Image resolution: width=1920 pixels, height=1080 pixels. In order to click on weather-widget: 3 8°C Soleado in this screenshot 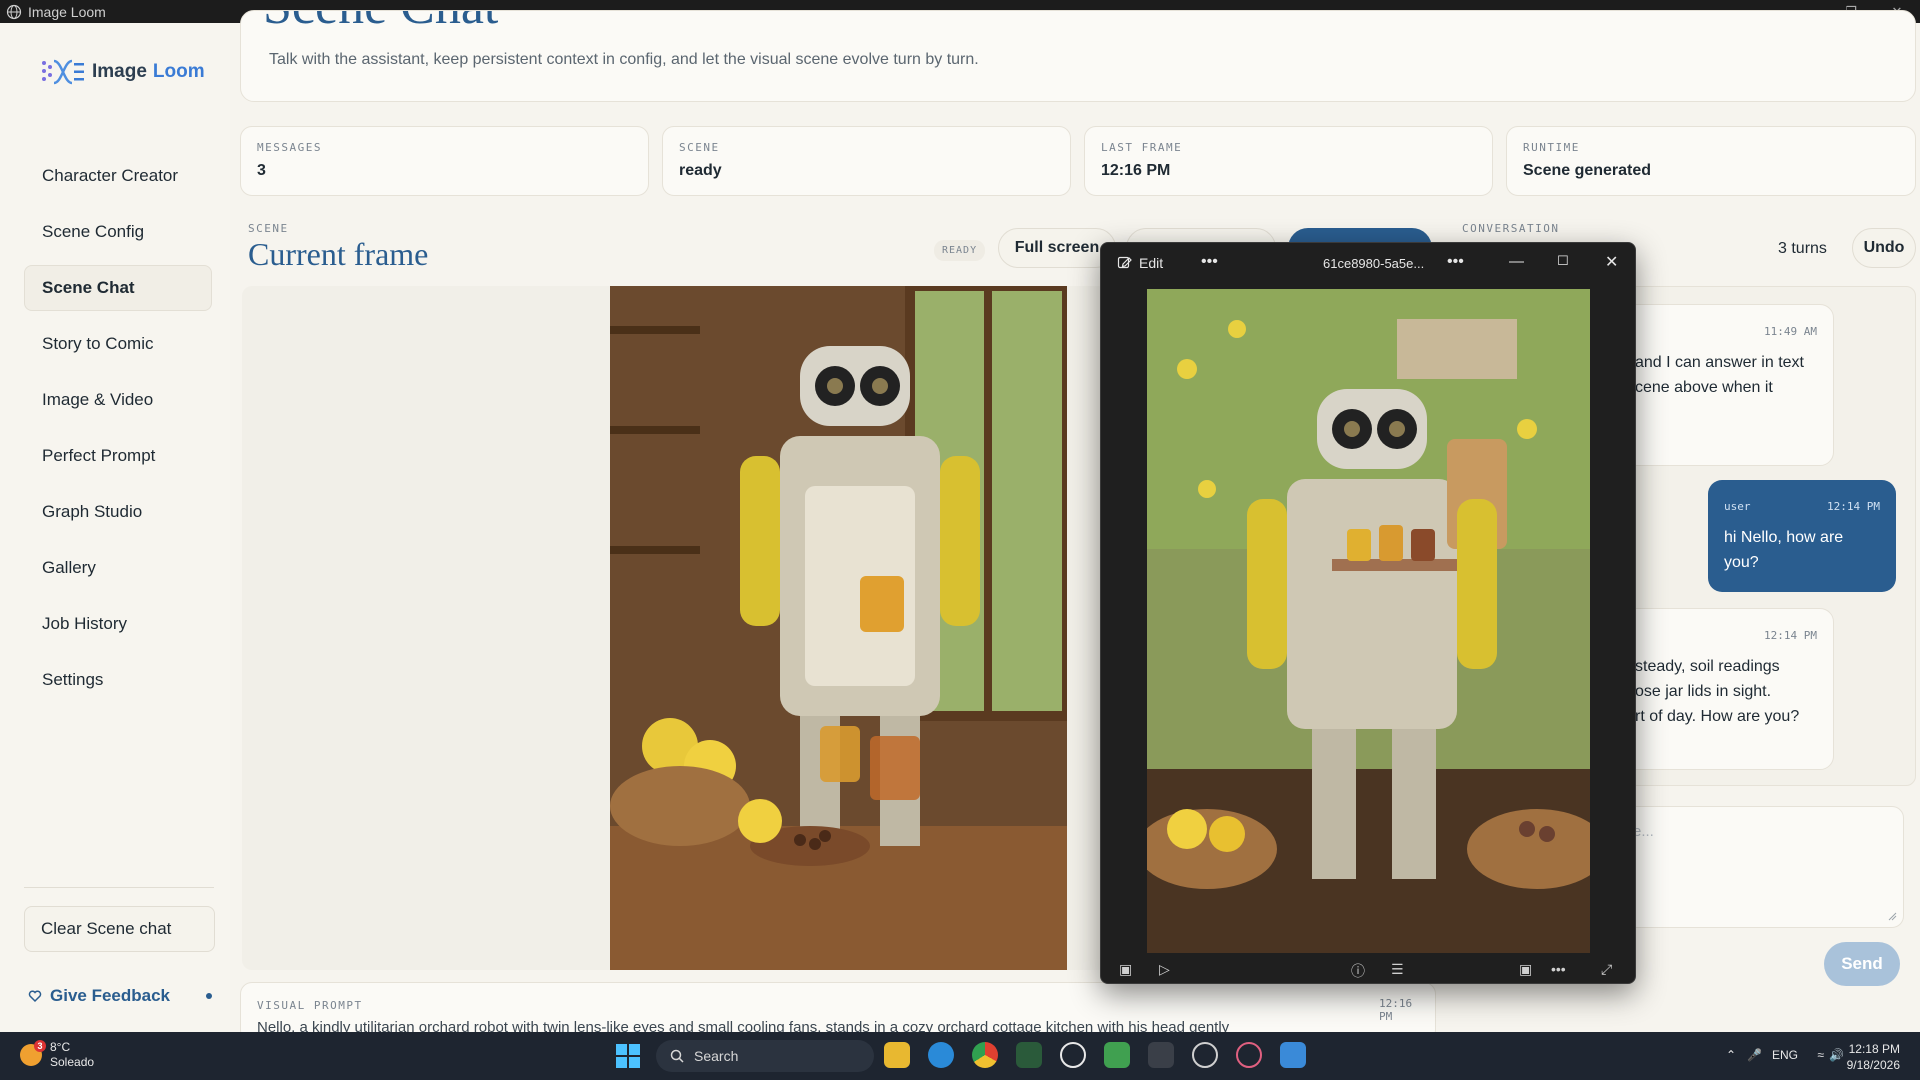, I will do `click(57, 1055)`.